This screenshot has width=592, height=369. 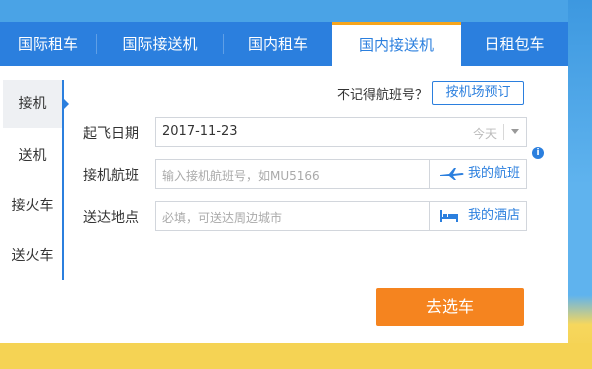 What do you see at coordinates (341, 216) in the screenshot?
I see `destination-field: 必填，可送达周边城市 我的酒店` at bounding box center [341, 216].